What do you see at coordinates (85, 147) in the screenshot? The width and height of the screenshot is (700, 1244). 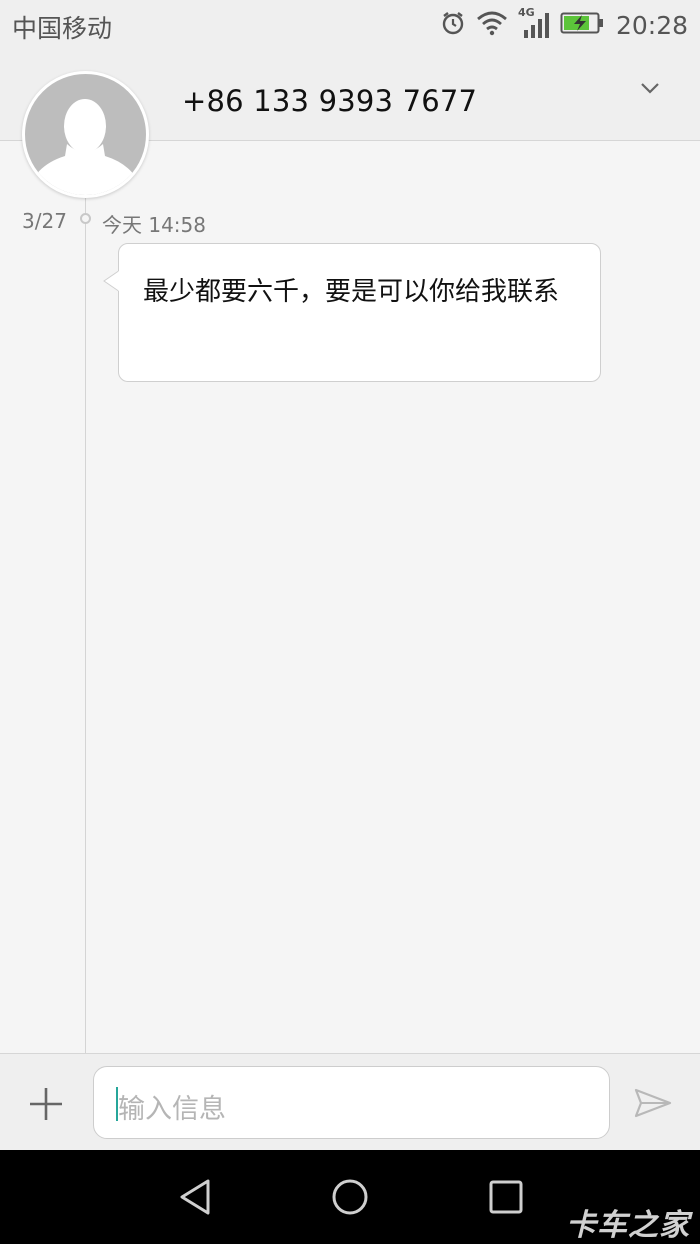 I see `person-silhouette-icon` at bounding box center [85, 147].